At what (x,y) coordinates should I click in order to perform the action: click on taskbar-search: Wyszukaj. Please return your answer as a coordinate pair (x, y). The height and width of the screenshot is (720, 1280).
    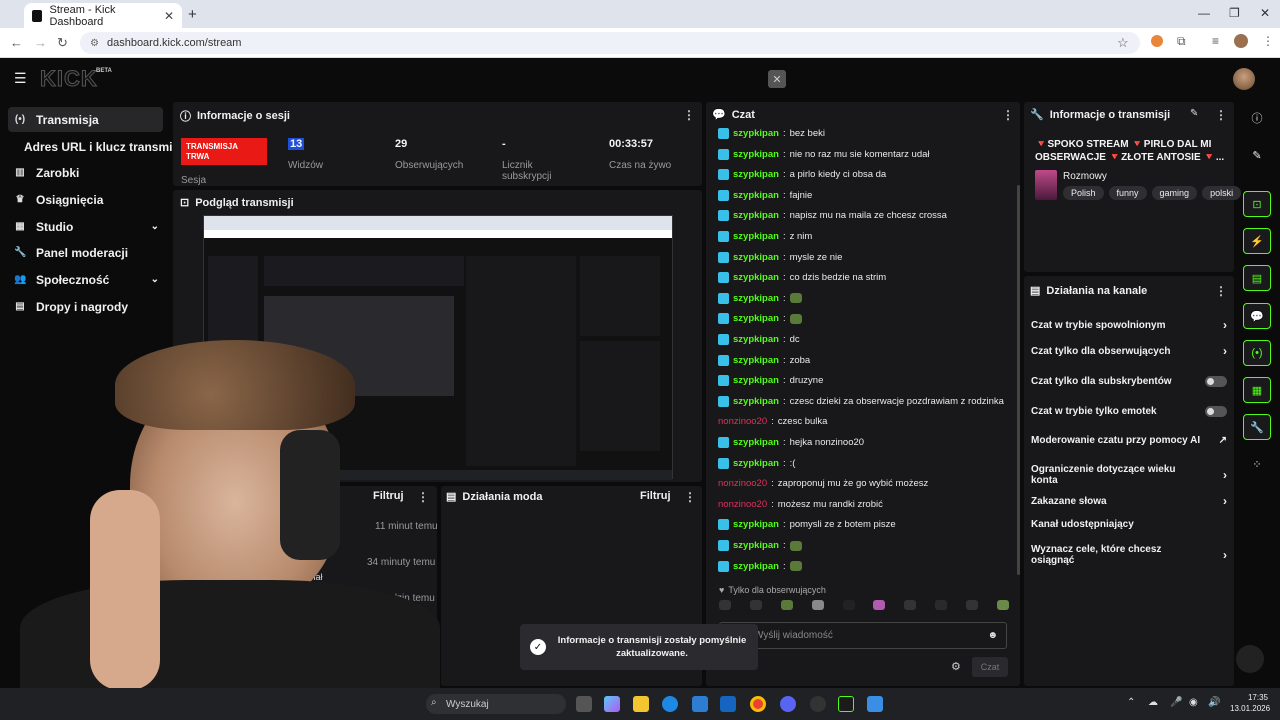
    Looking at the image, I should click on (496, 704).